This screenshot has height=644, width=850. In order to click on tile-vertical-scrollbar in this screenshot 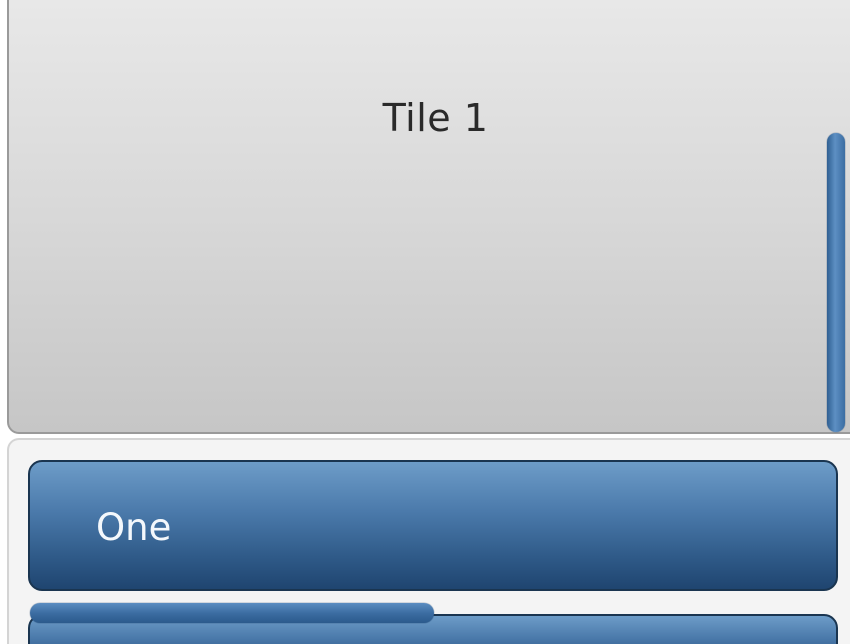, I will do `click(836, 282)`.